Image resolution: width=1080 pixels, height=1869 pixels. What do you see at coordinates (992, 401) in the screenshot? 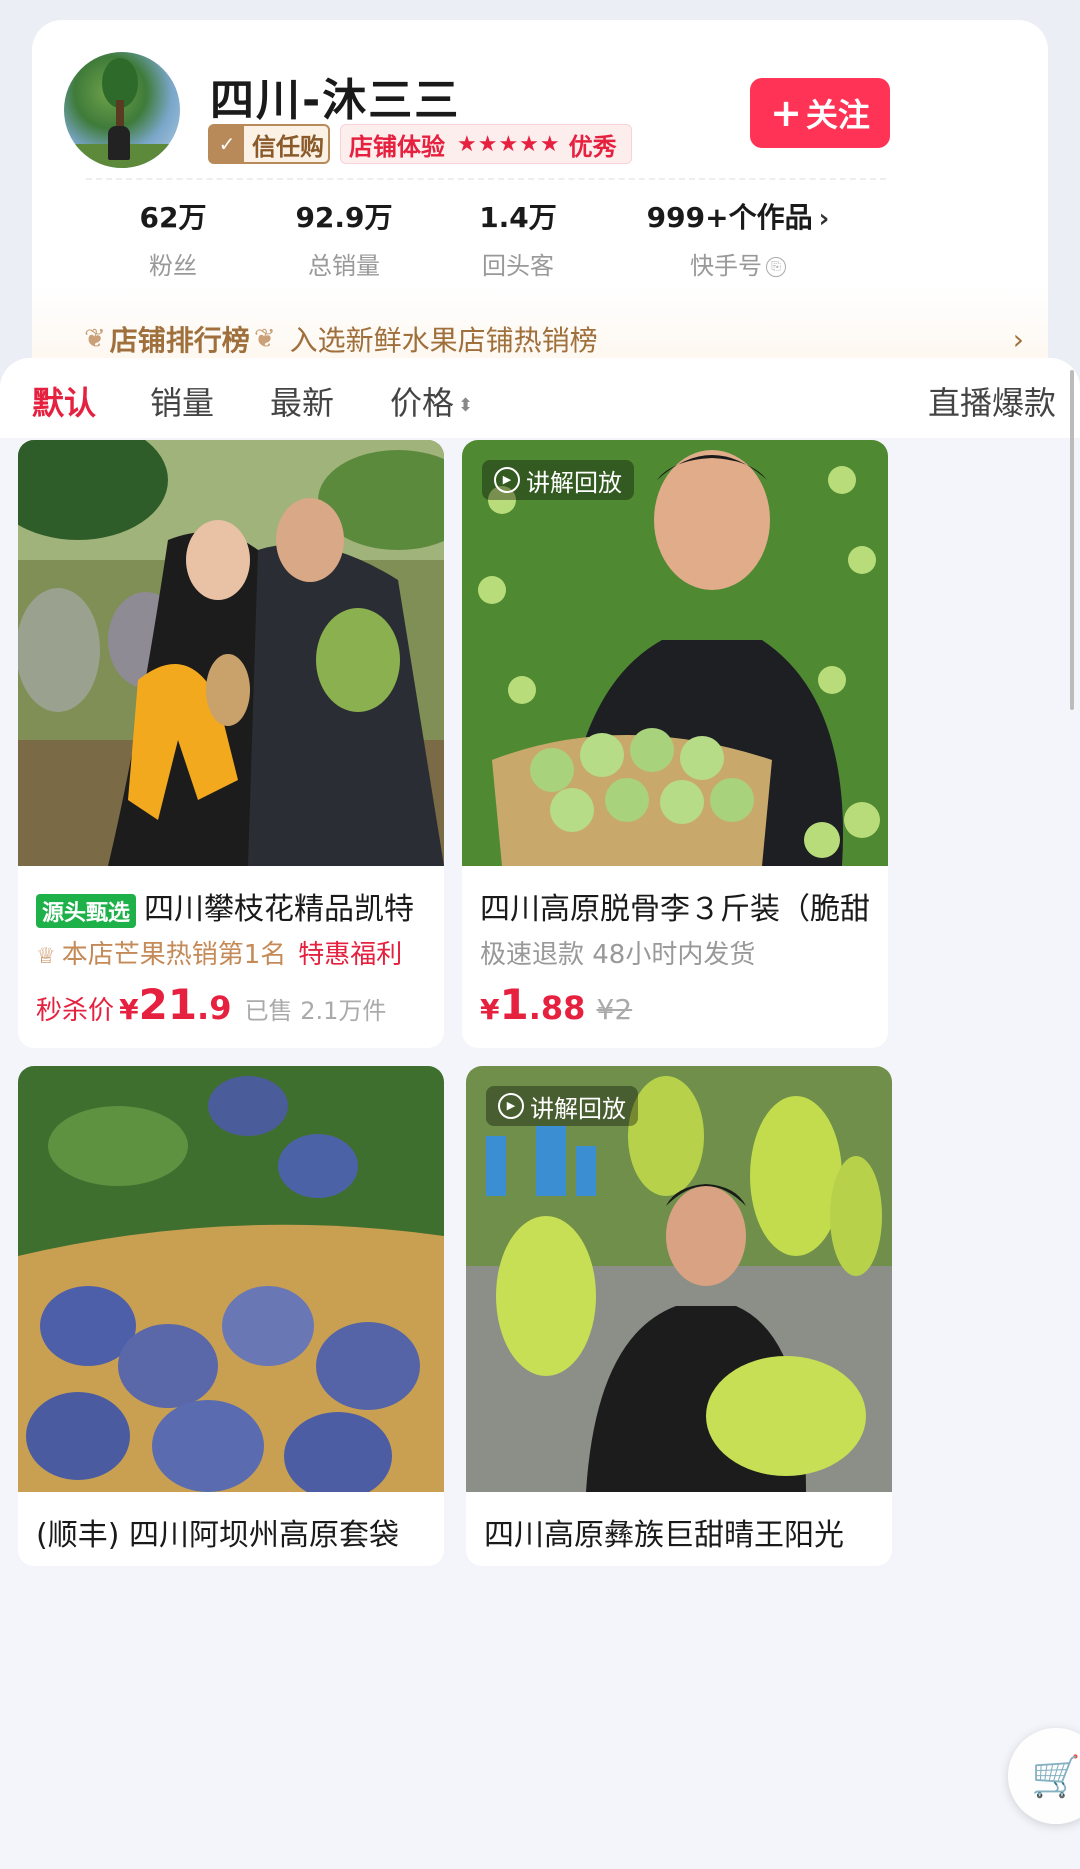
I see `tab-live-hot: 直播爆款` at bounding box center [992, 401].